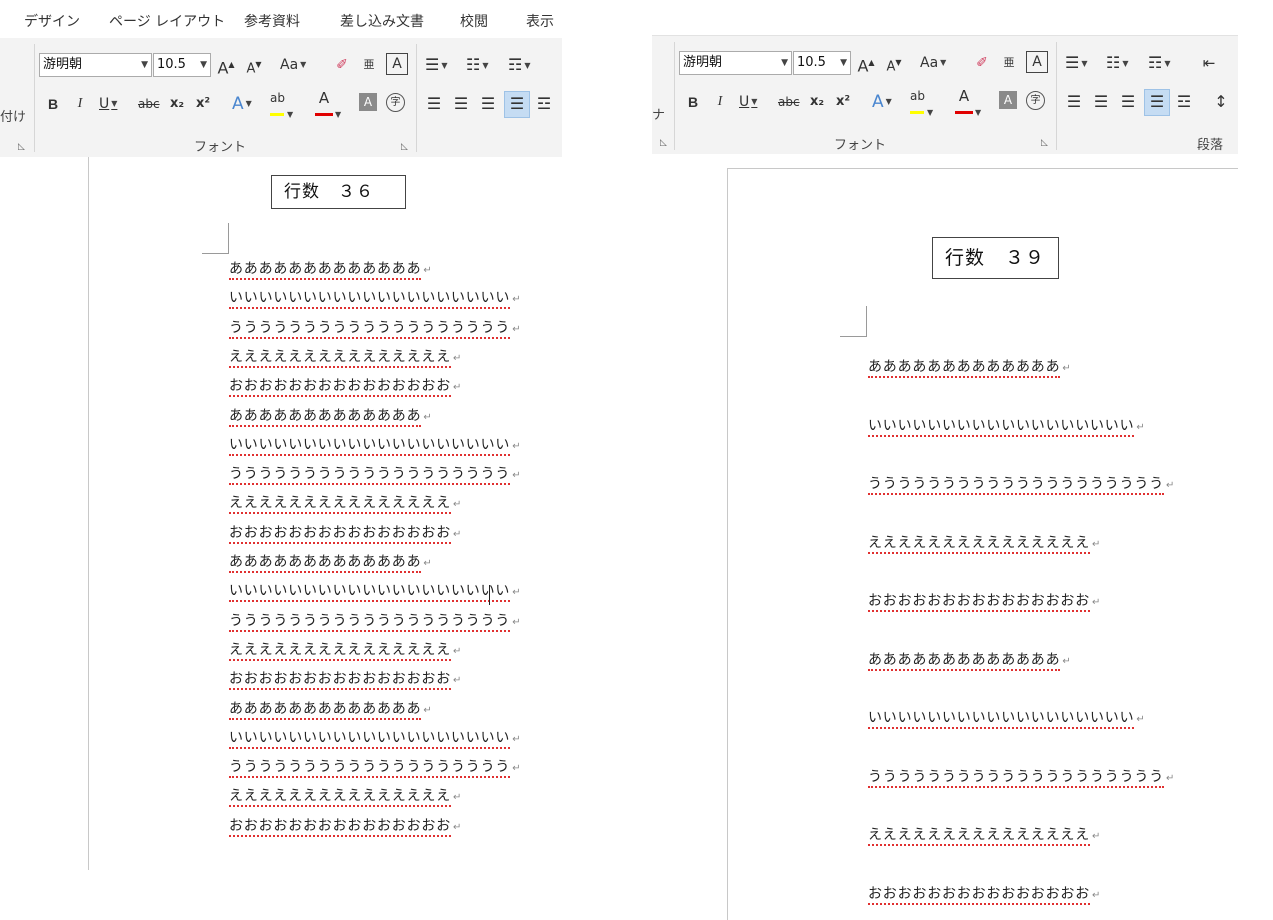  Describe the element at coordinates (52, 21) in the screenshot. I see `tab-design: デザイン` at that location.